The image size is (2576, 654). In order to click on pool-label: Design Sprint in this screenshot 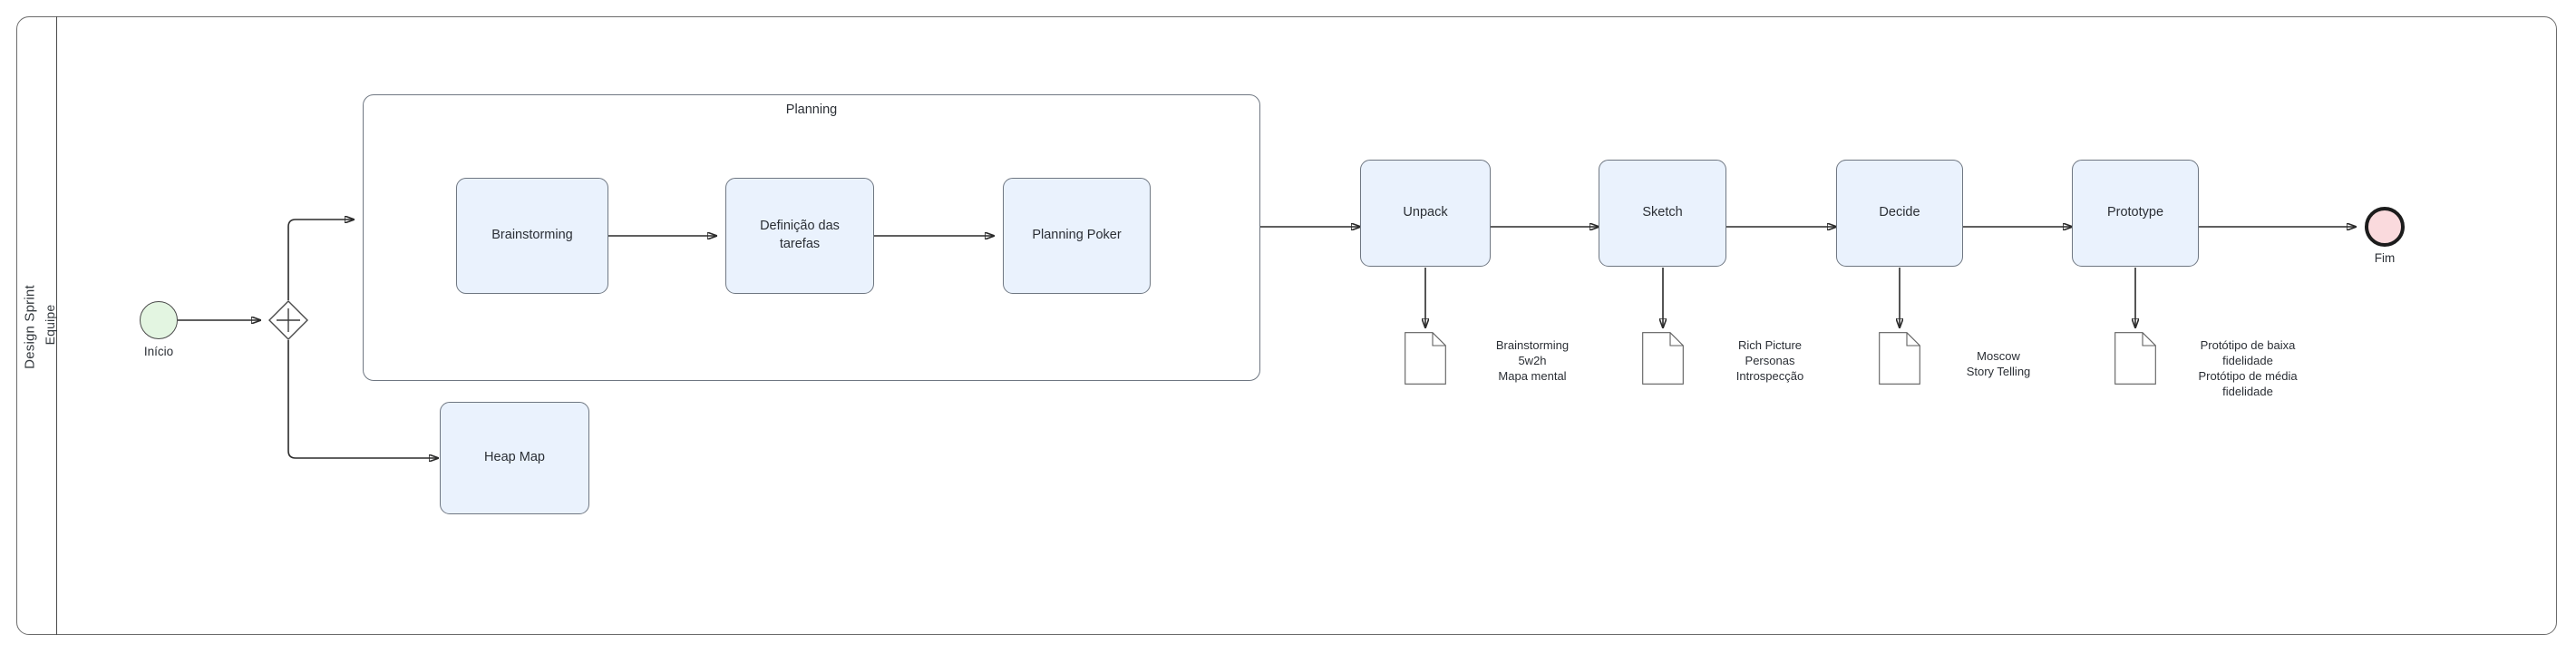, I will do `click(30, 327)`.